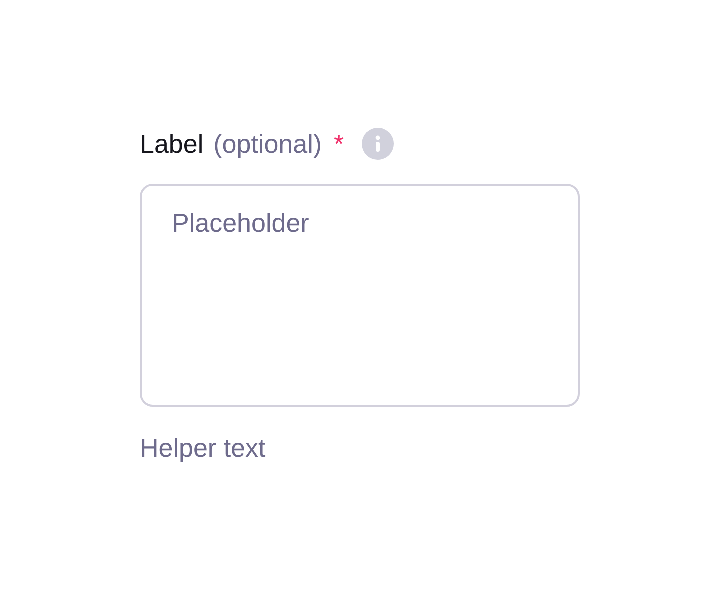 The image size is (720, 592). What do you see at coordinates (339, 144) in the screenshot?
I see `required-mark: *` at bounding box center [339, 144].